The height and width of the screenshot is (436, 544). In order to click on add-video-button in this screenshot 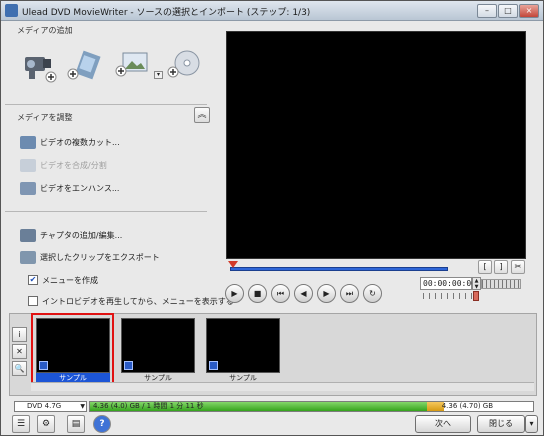, I will do `click(85, 66)`.